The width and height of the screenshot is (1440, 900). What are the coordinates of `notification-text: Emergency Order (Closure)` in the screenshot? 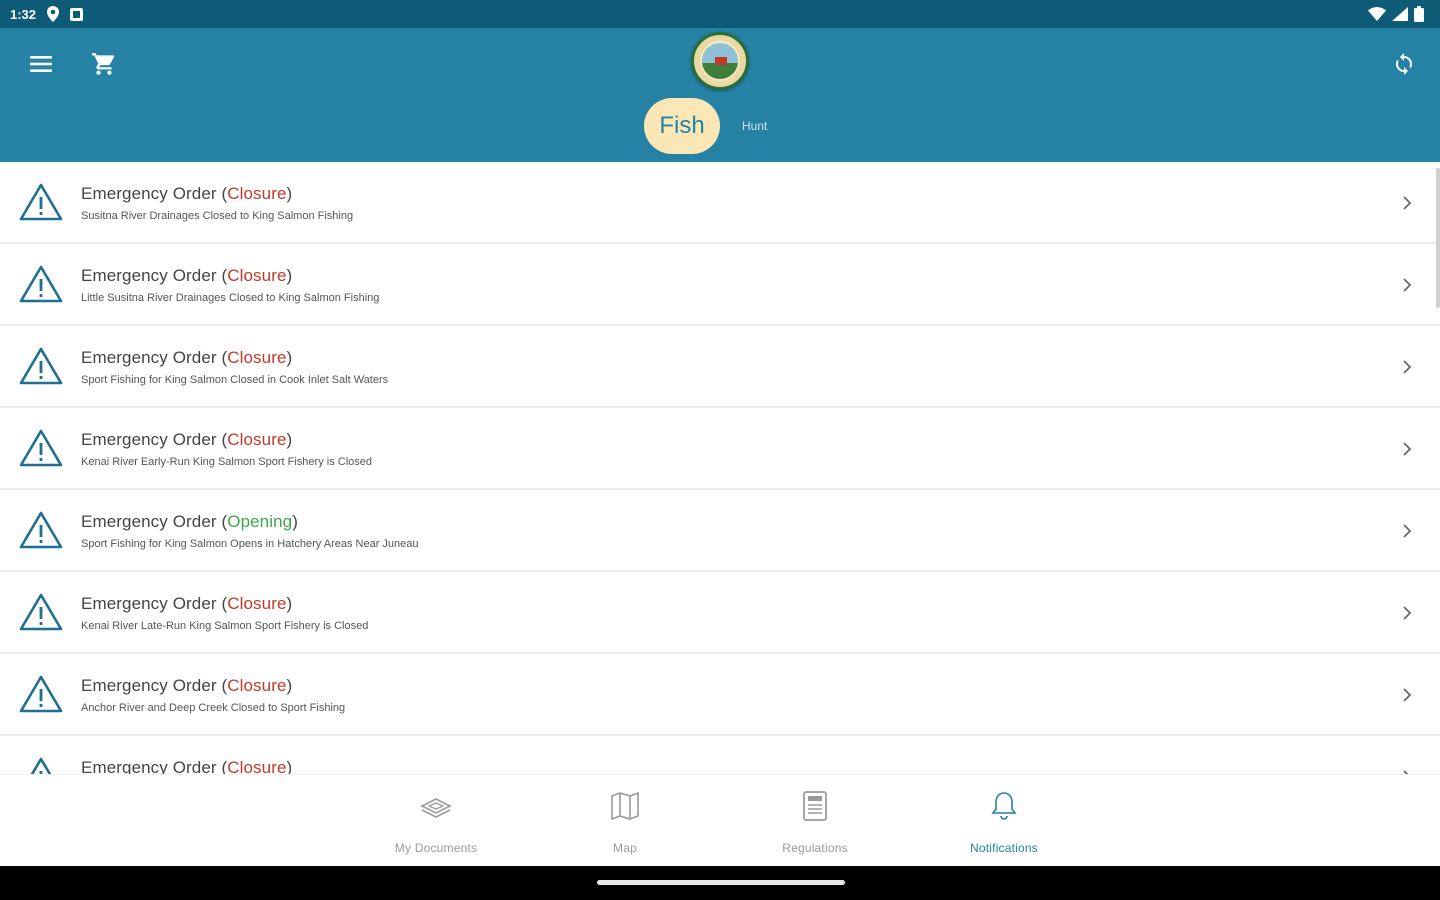 It's located at (186, 766).